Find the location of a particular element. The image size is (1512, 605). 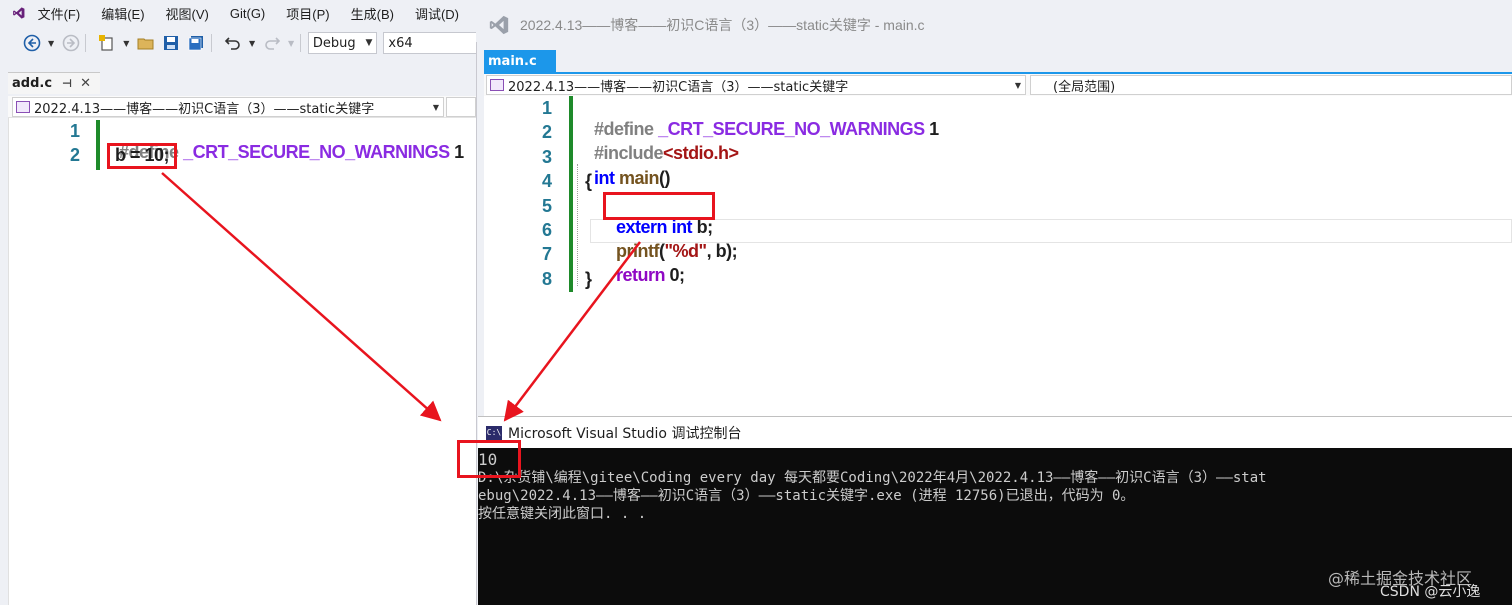

toolbar: ▼ ▼ ▼ ▼ Debug ▼ x64 is located at coordinates (240, 43).